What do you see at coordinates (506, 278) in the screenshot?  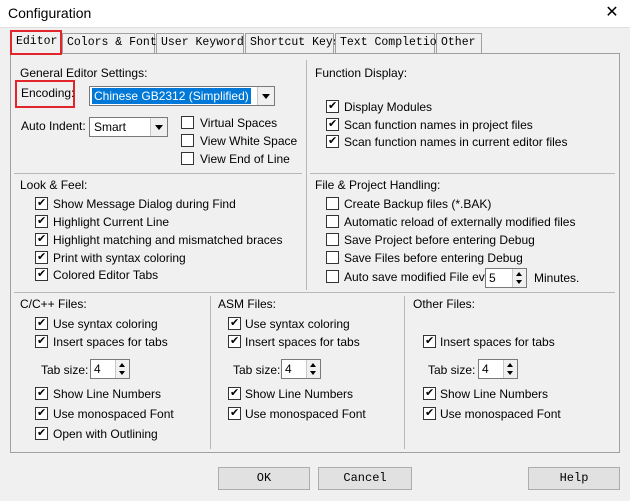 I see `auto-save-minutes-stepper: 5` at bounding box center [506, 278].